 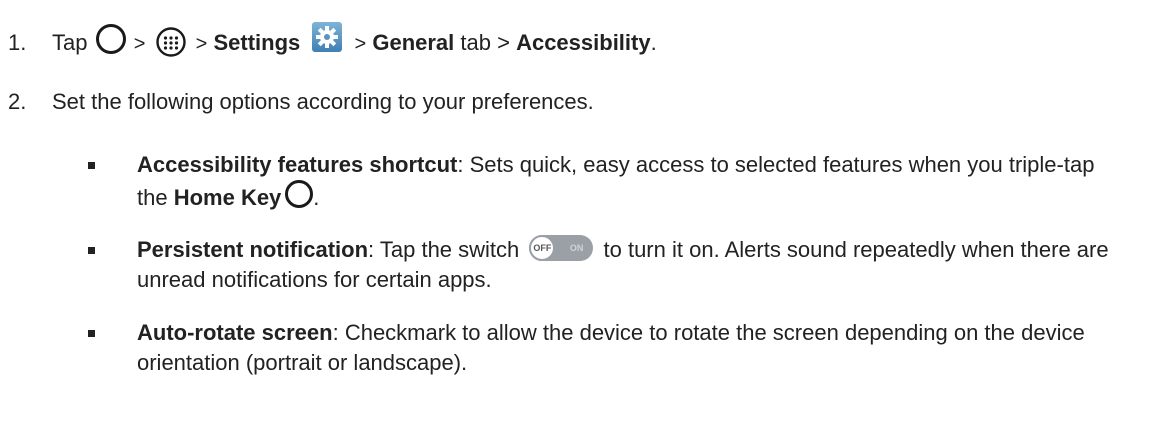 What do you see at coordinates (576, 248) in the screenshot?
I see `switch-on-label: ON` at bounding box center [576, 248].